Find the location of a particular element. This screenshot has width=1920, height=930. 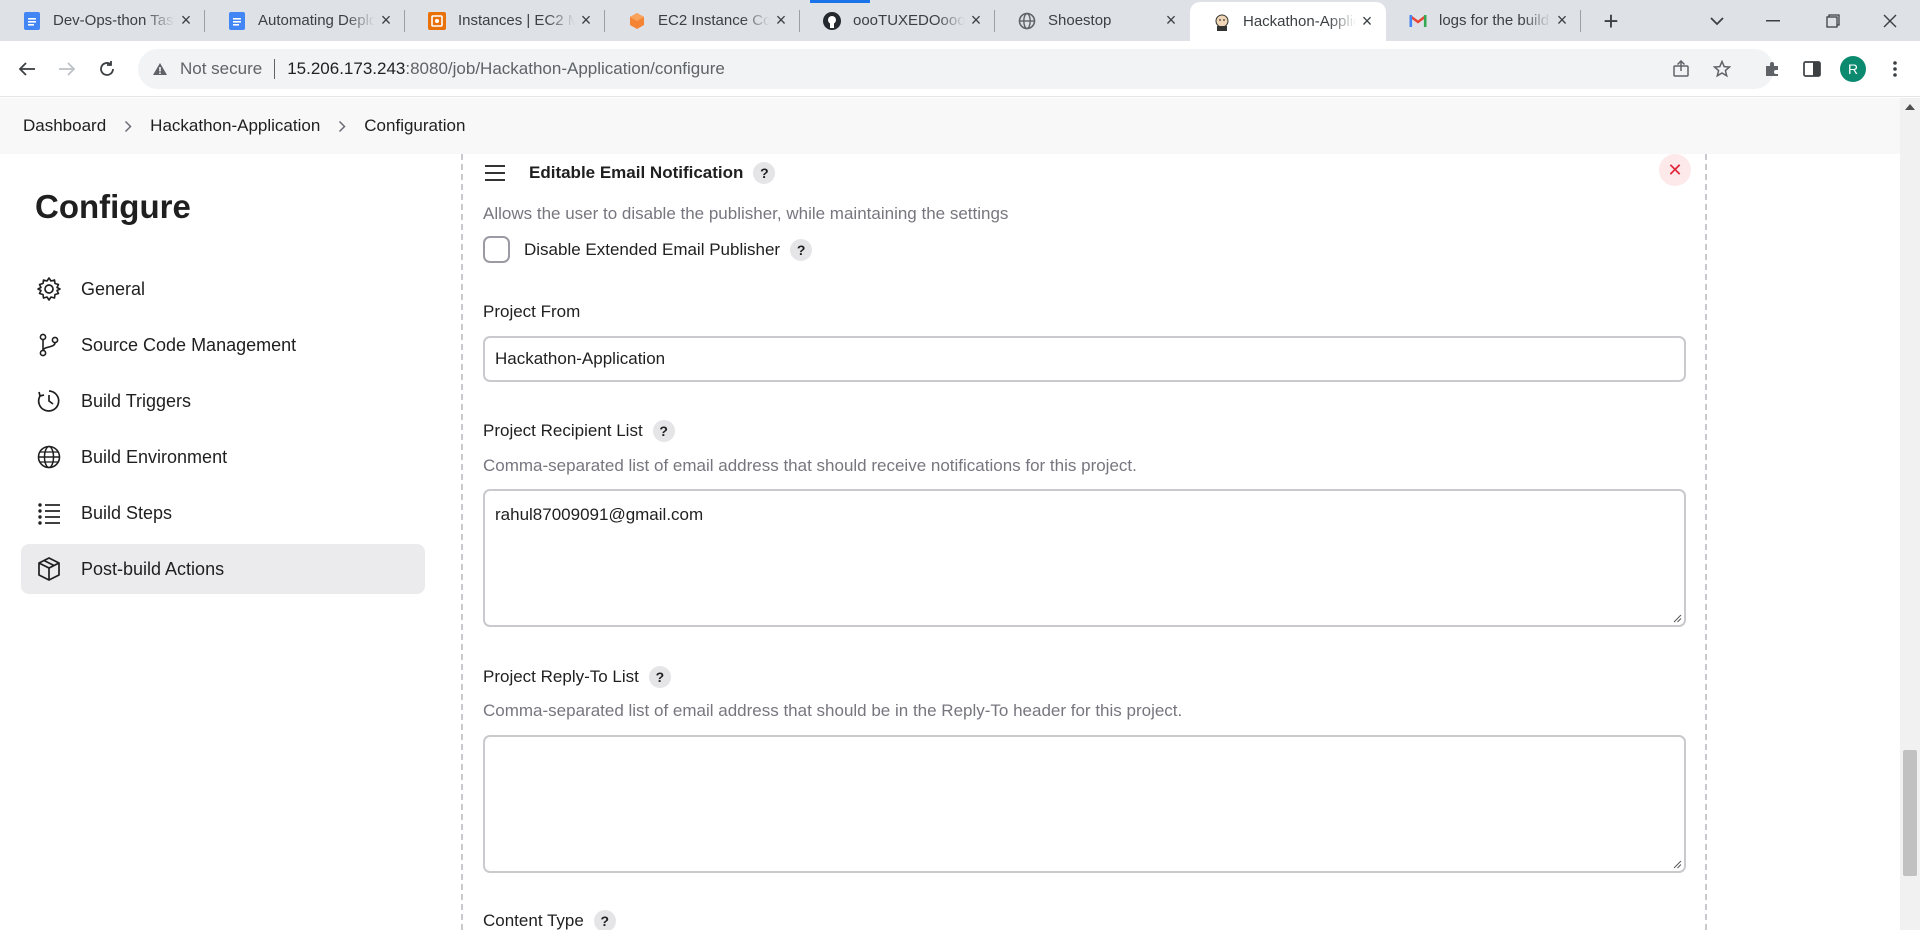

minimize-window-icon is located at coordinates (1773, 20).